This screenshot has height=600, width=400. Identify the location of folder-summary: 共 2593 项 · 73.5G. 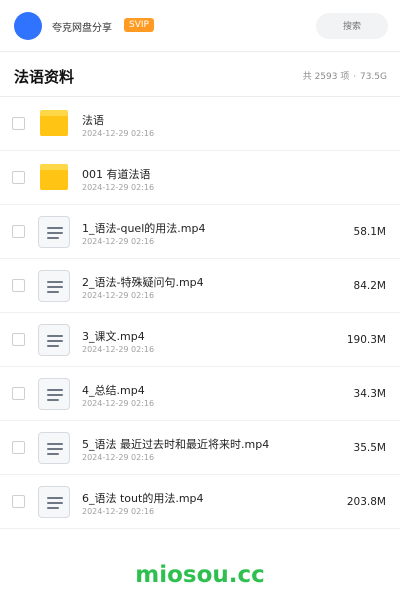
(345, 75).